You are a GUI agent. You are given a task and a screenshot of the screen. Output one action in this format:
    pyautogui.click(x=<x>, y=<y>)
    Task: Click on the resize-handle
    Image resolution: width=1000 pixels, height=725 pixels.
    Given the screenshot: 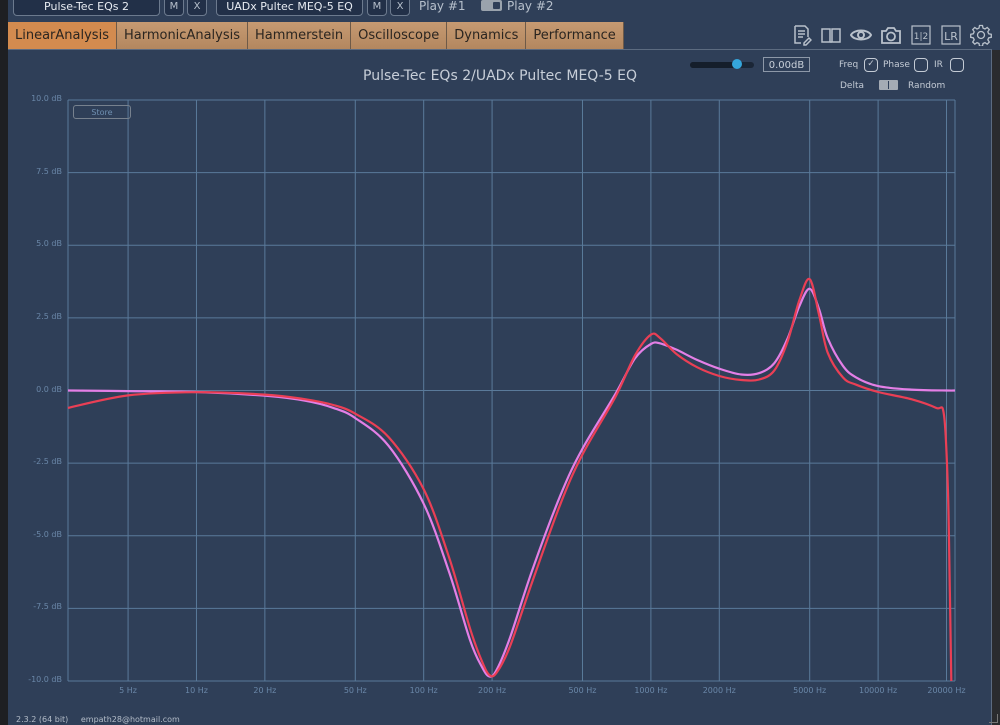 What is the action you would take?
    pyautogui.click(x=993, y=718)
    